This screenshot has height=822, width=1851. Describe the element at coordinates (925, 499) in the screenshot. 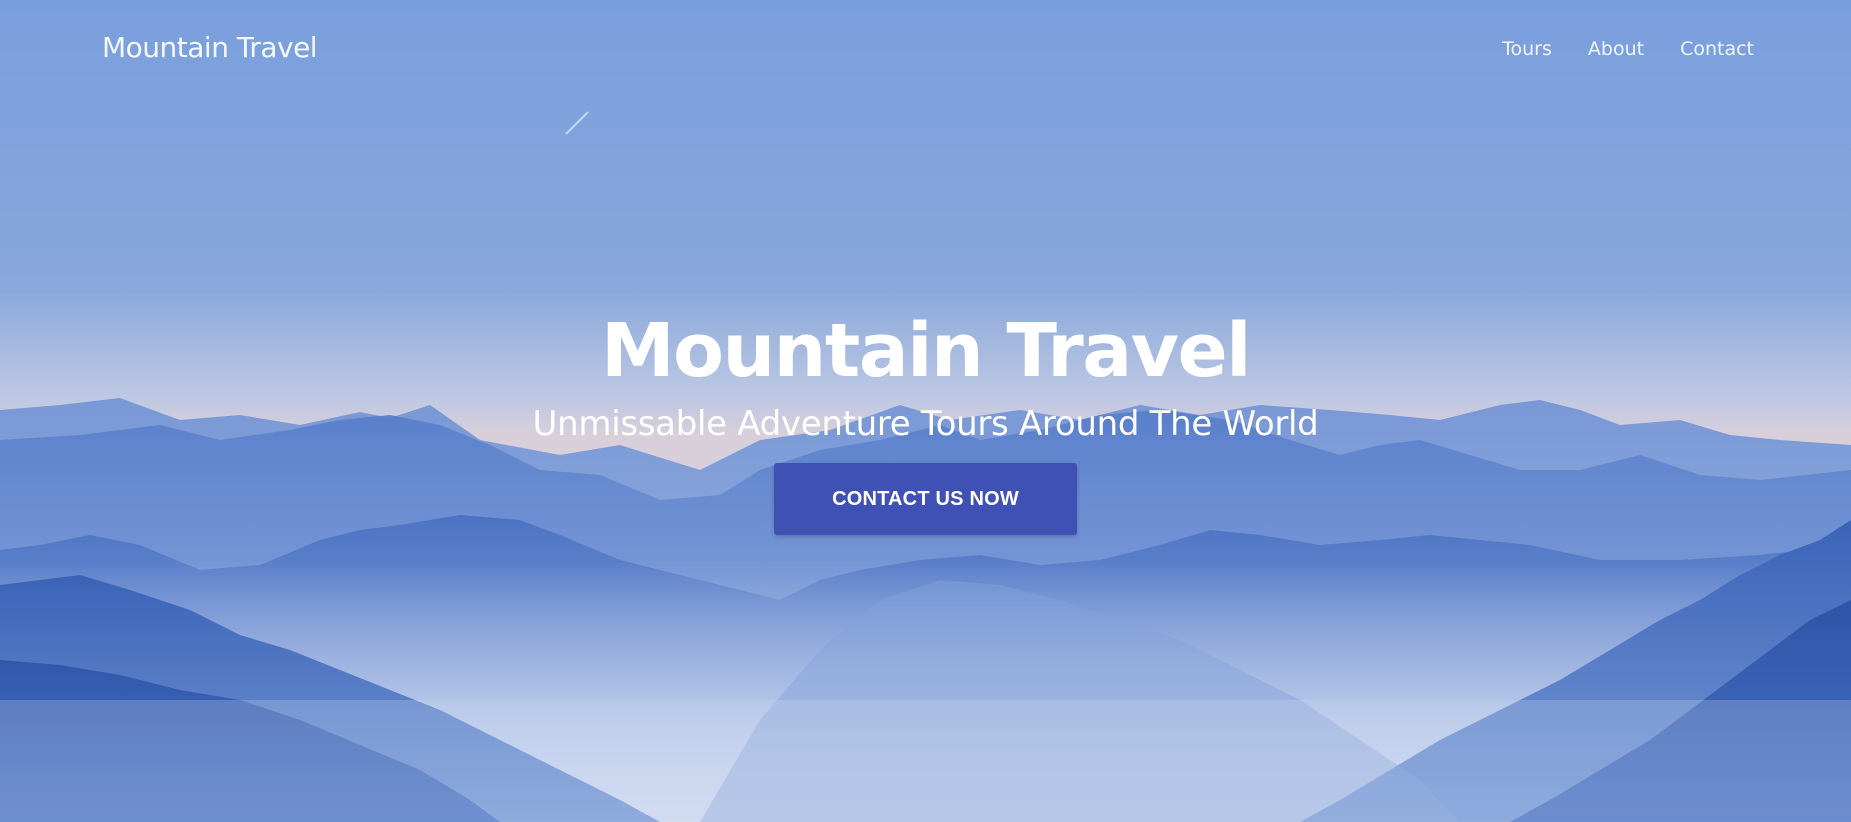

I see `contact-us-button: CONTACT US NOW` at that location.